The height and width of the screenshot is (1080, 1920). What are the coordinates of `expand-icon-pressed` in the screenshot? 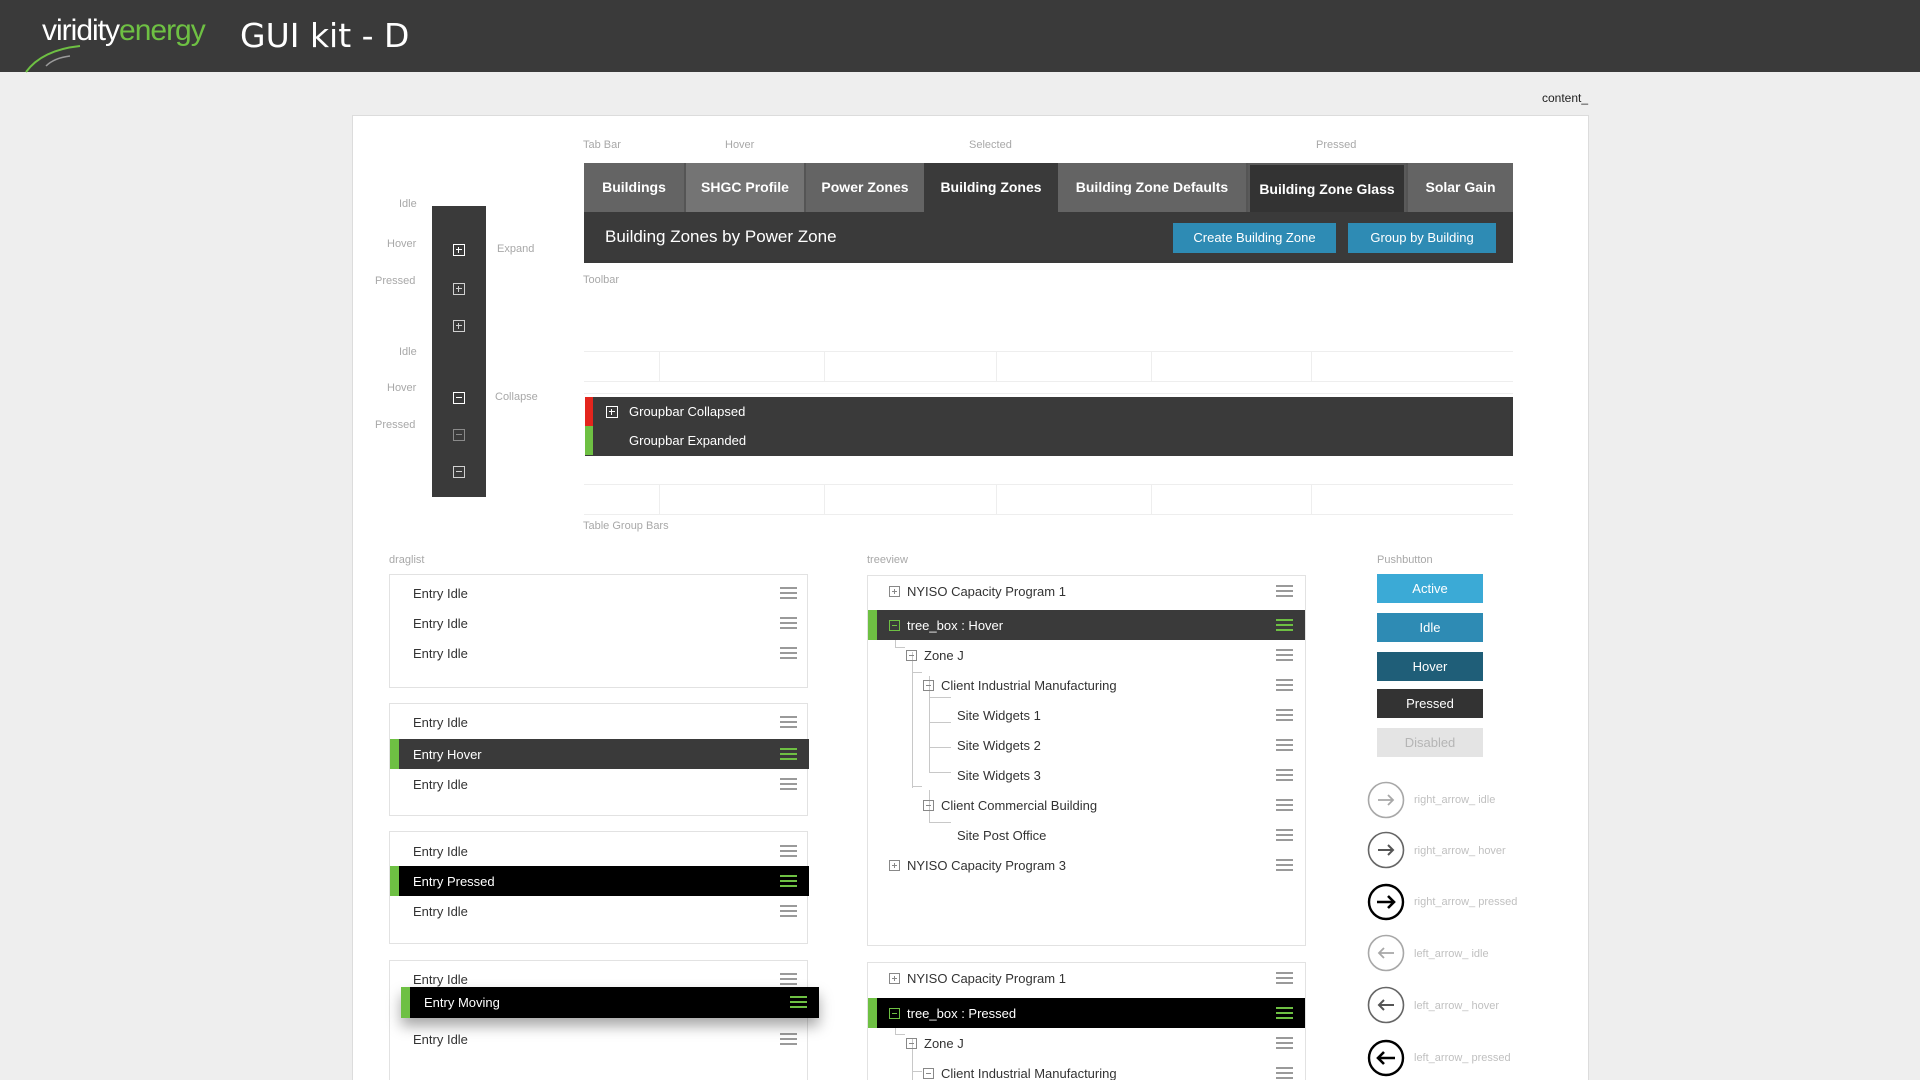 It's located at (459, 289).